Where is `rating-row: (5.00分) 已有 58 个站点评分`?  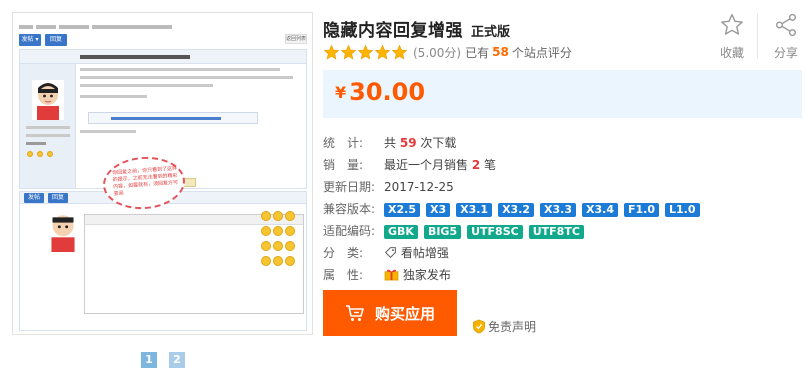
rating-row: (5.00分) 已有 58 个站点评分 is located at coordinates (447, 52).